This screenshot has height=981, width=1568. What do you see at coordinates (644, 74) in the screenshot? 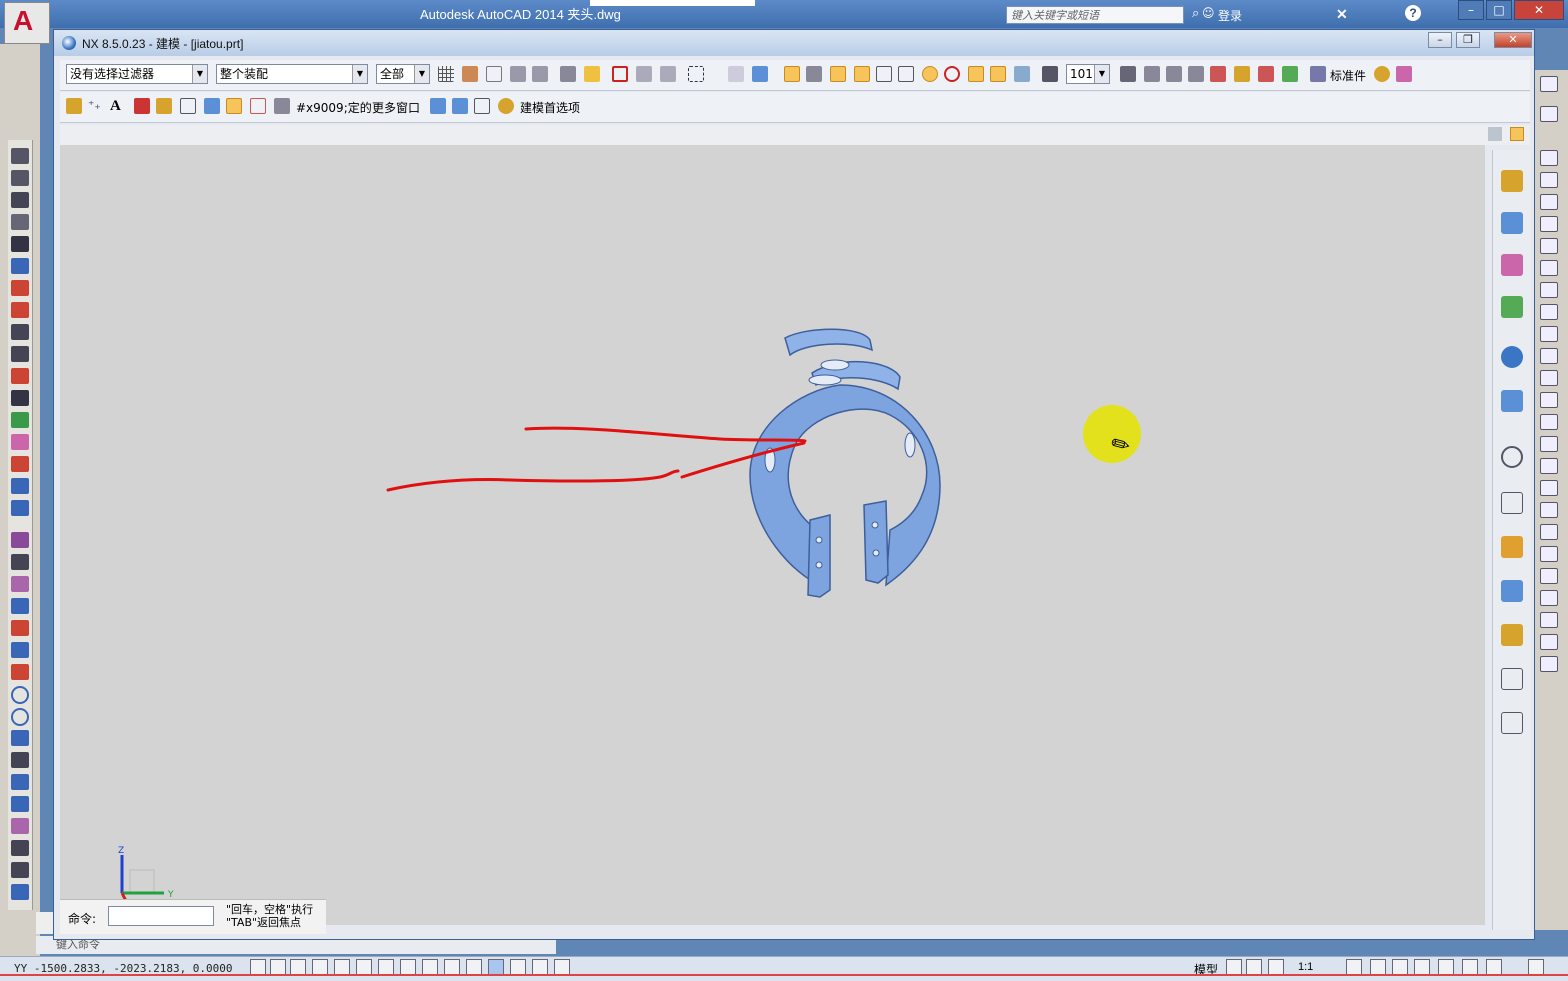
I see `curve-icon` at bounding box center [644, 74].